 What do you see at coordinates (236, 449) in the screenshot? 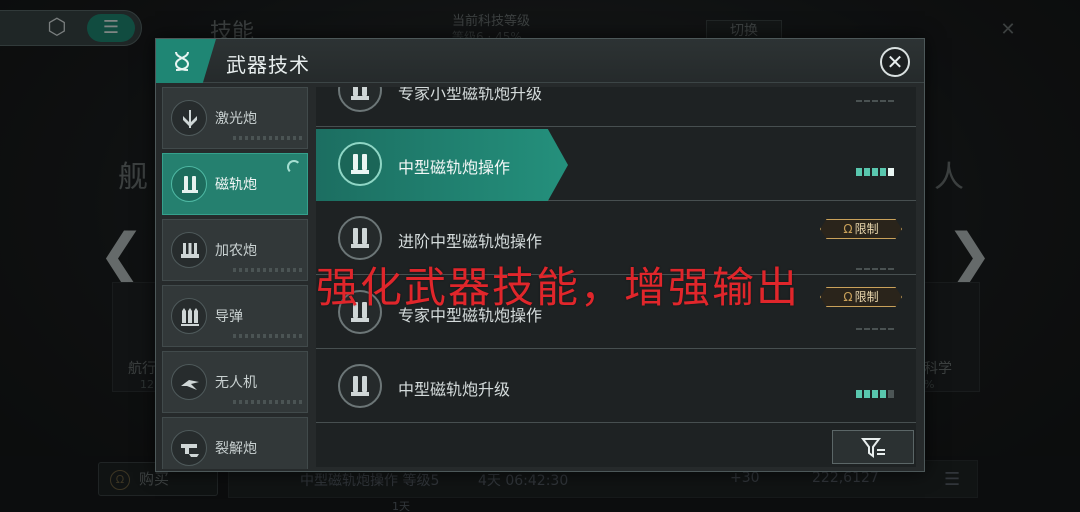
I see `sidebar-item-label: 裂解炮` at bounding box center [236, 449].